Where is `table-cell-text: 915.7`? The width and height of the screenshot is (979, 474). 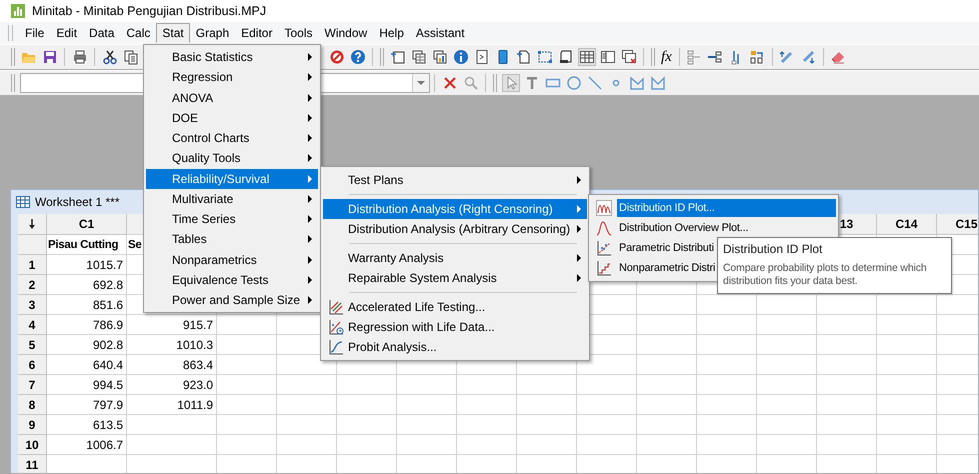 table-cell-text: 915.7 is located at coordinates (198, 325).